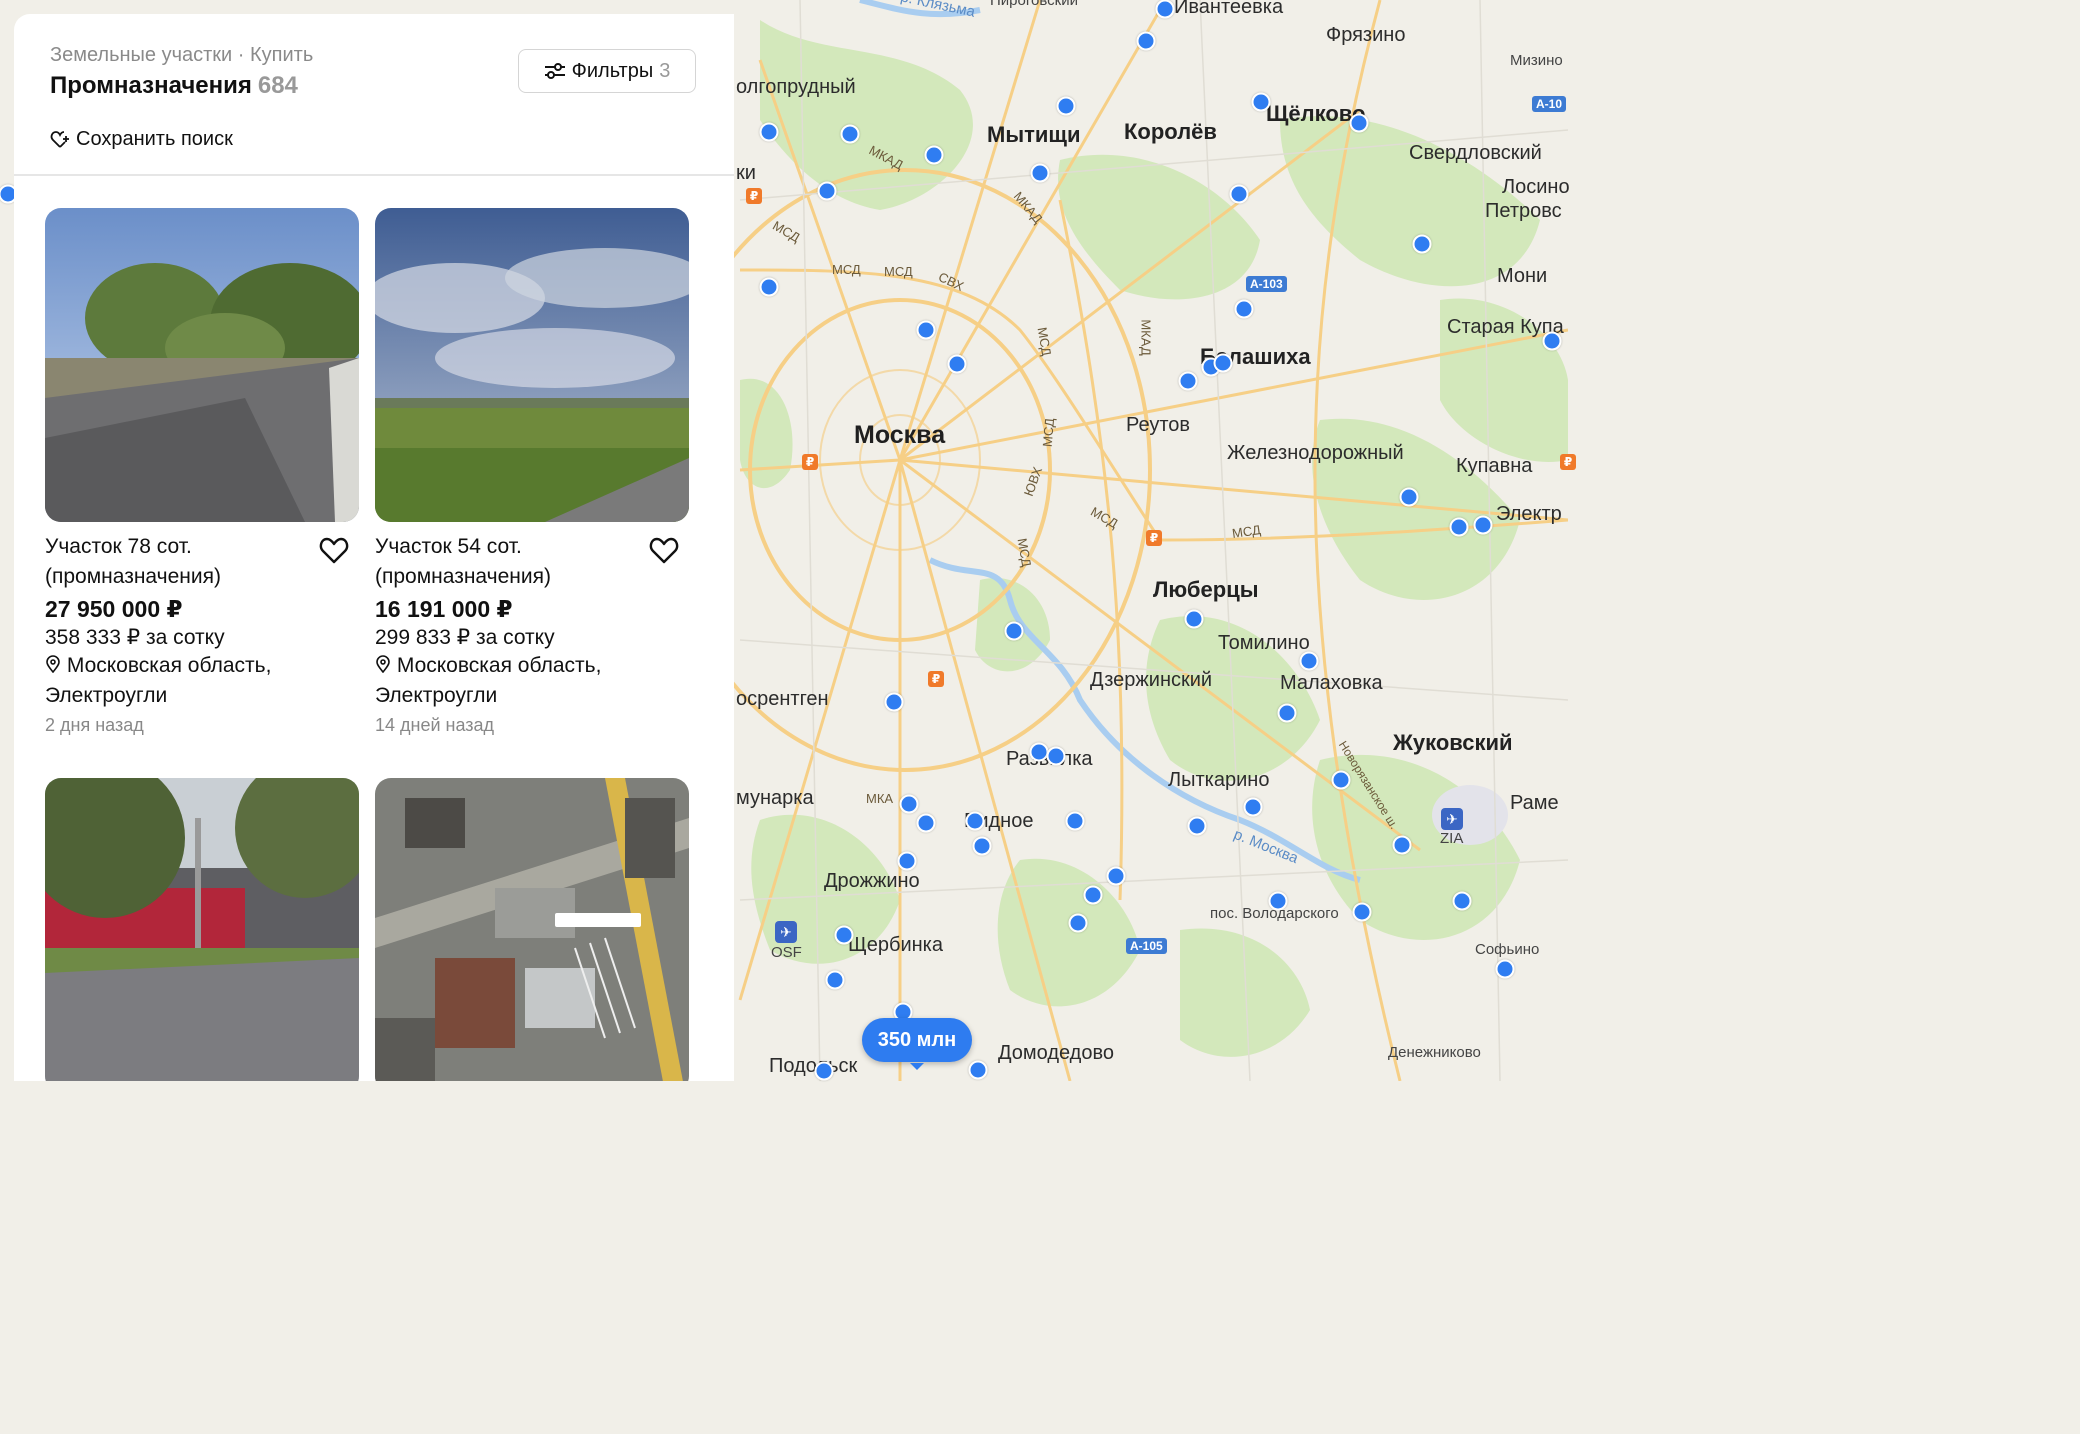  Describe the element at coordinates (917, 1044) in the screenshot. I see `price-cluster-bubble: 350 млн` at that location.